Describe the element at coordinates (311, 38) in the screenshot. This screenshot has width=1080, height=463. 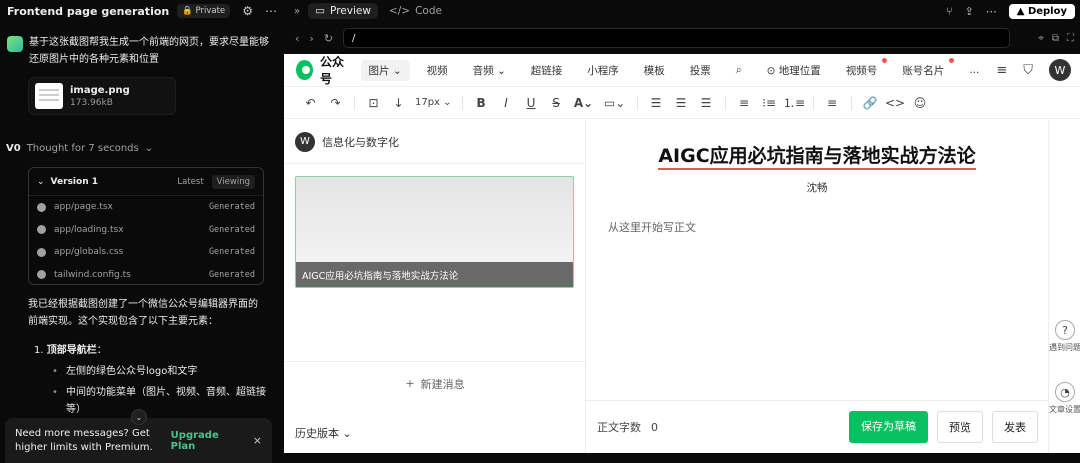
I see `forward-icon: ›` at that location.